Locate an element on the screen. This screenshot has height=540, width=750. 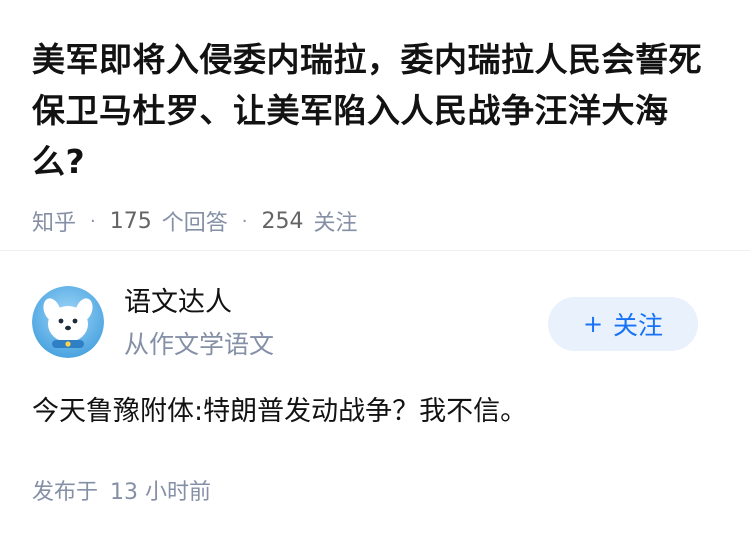
author-info: 语文达人 从作文学语文 is located at coordinates (199, 324).